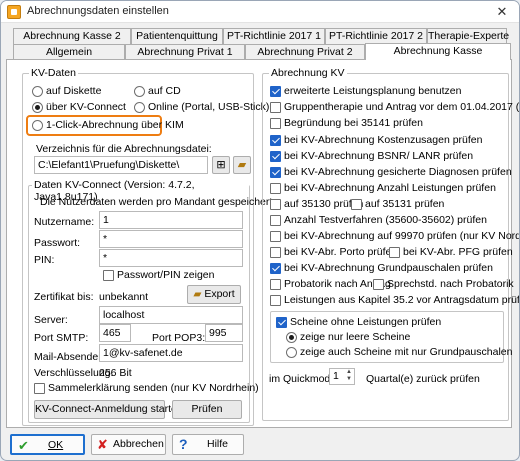 This screenshot has width=520, height=461. I want to click on ok-button: ✔ OK, so click(47, 444).